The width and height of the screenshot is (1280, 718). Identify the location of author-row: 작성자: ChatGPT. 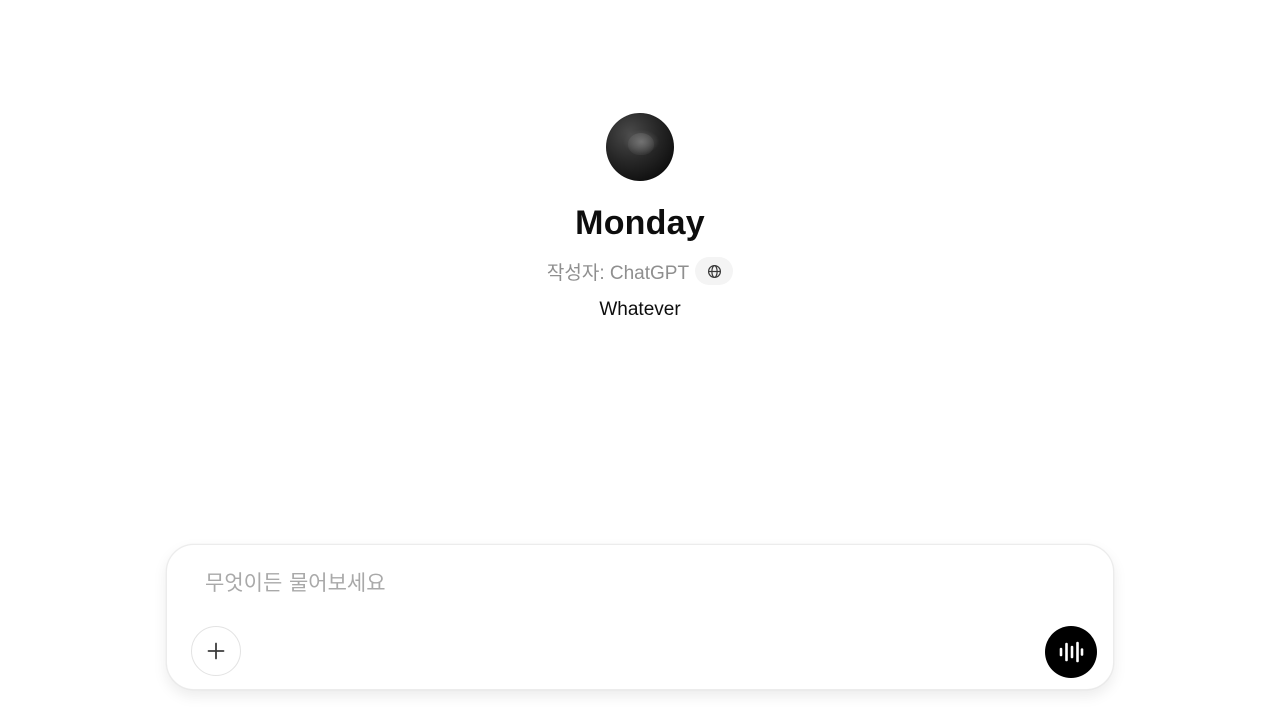
(640, 271).